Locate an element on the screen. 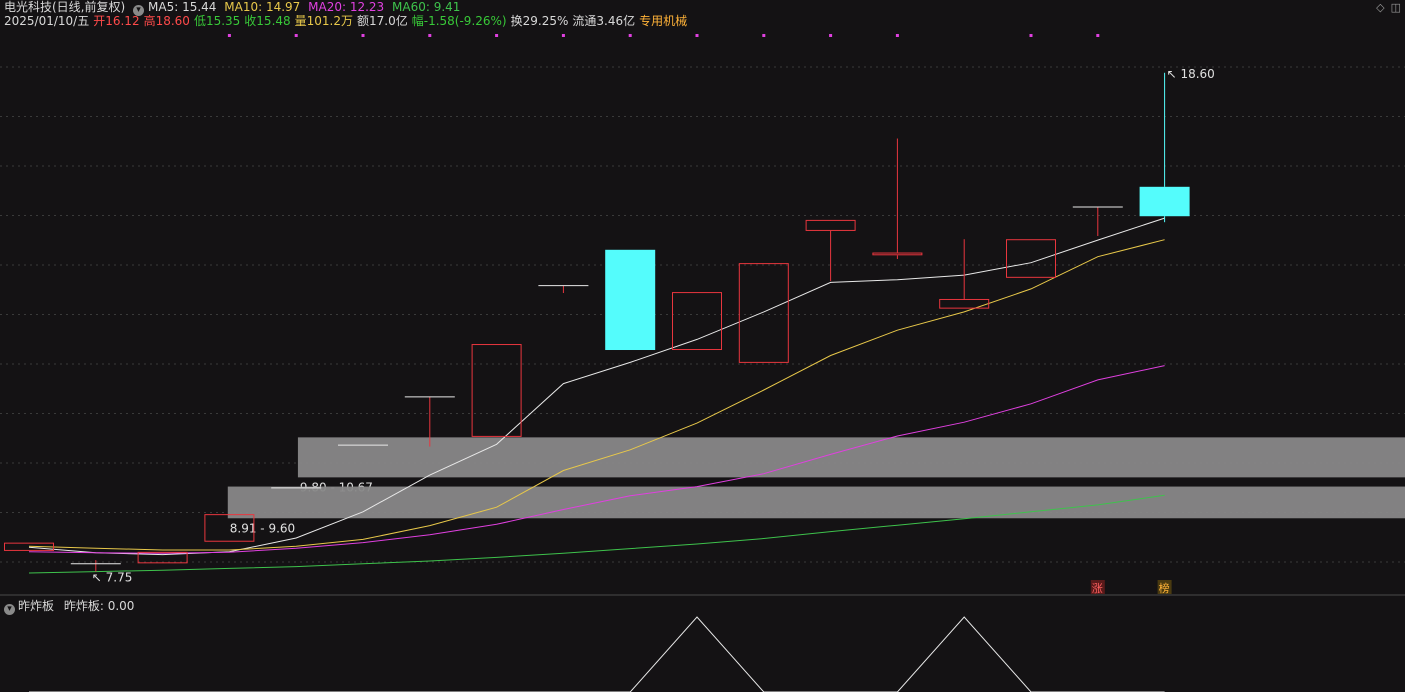  chevron-down-icon: ▾ is located at coordinates (9, 609).